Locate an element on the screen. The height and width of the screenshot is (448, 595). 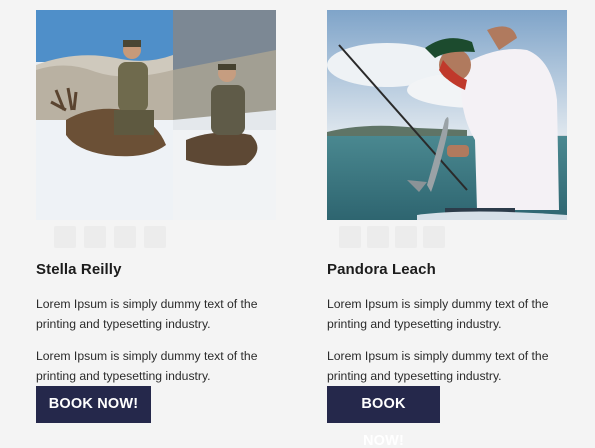
guide-name: Stella Reilly is located at coordinates (79, 269).